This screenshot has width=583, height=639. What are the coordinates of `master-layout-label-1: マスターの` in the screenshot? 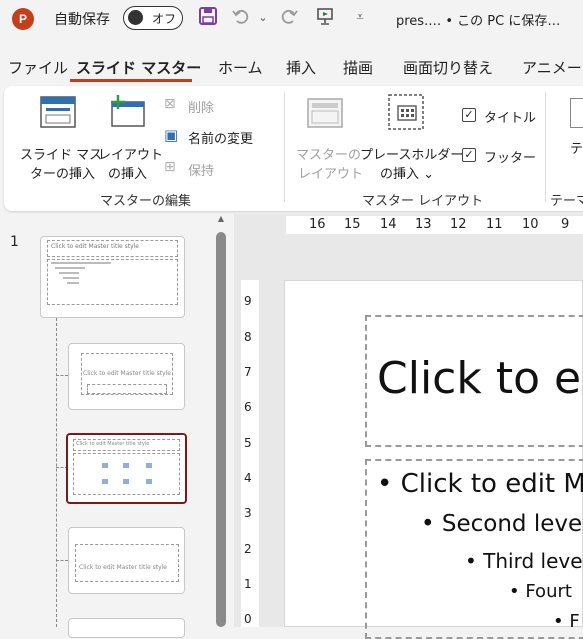 It's located at (329, 155).